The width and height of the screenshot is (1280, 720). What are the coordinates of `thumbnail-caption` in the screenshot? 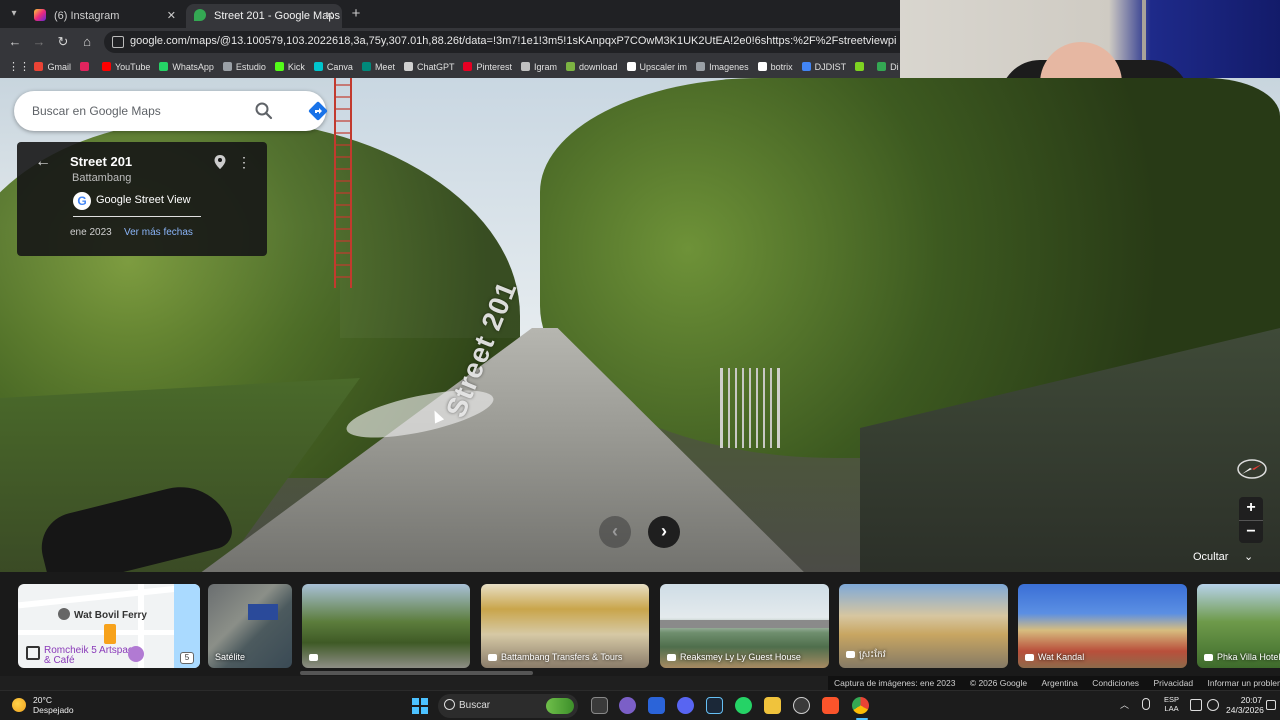 It's located at (315, 657).